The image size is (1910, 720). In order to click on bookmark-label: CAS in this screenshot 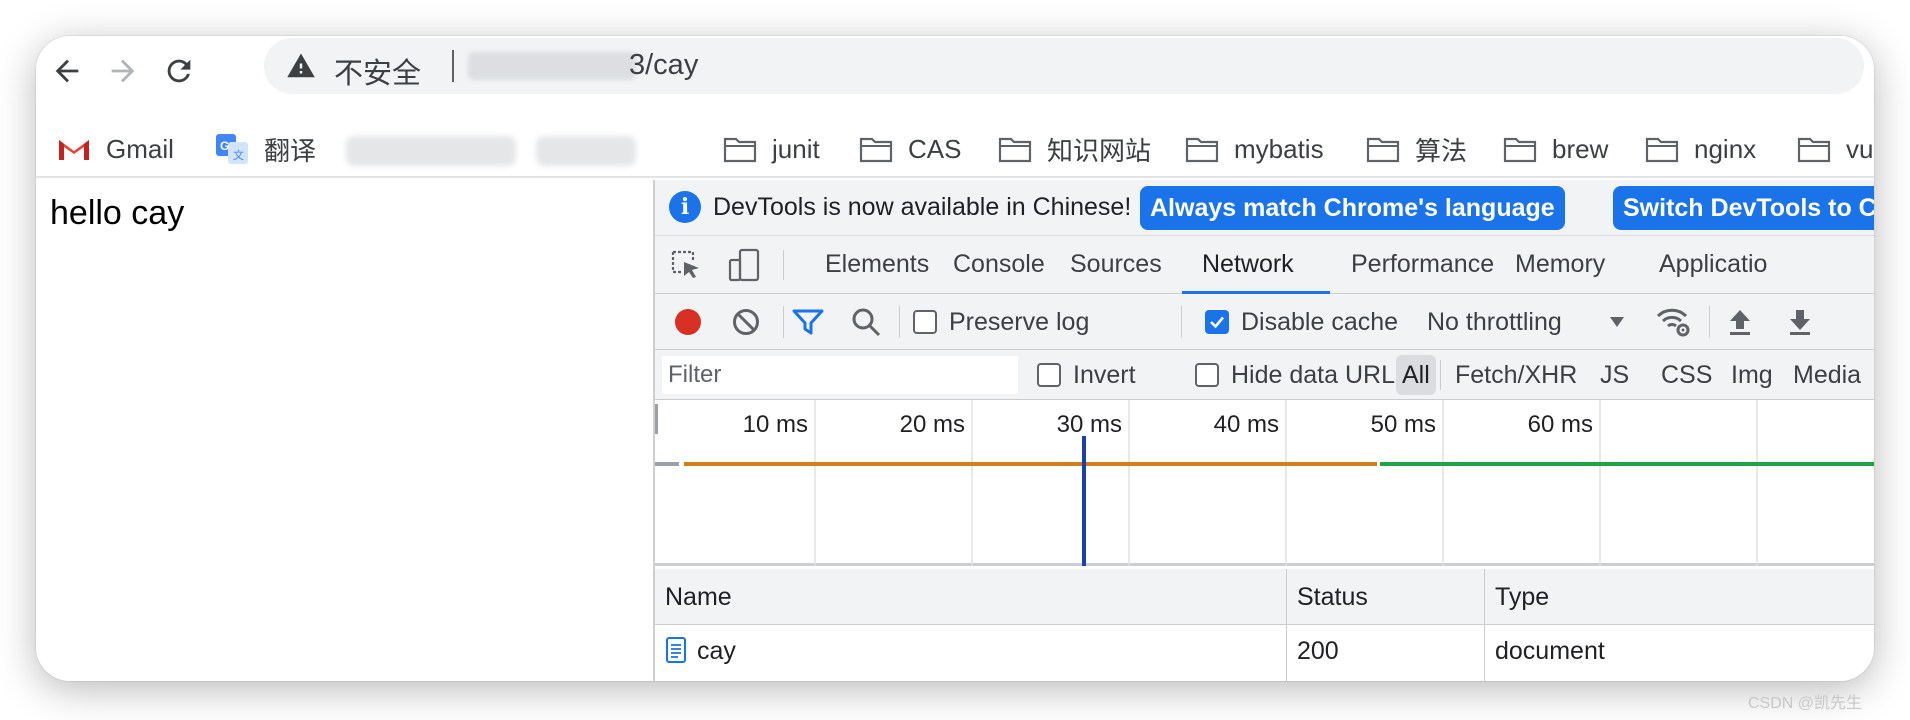, I will do `click(935, 148)`.